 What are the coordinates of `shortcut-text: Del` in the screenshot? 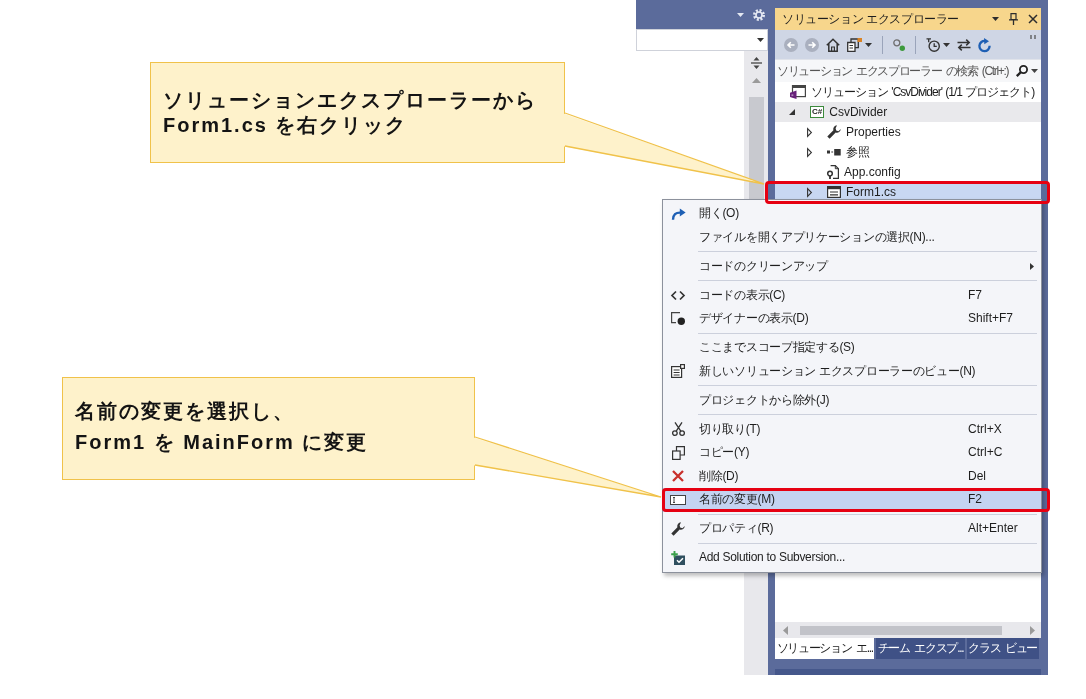 It's located at (977, 476).